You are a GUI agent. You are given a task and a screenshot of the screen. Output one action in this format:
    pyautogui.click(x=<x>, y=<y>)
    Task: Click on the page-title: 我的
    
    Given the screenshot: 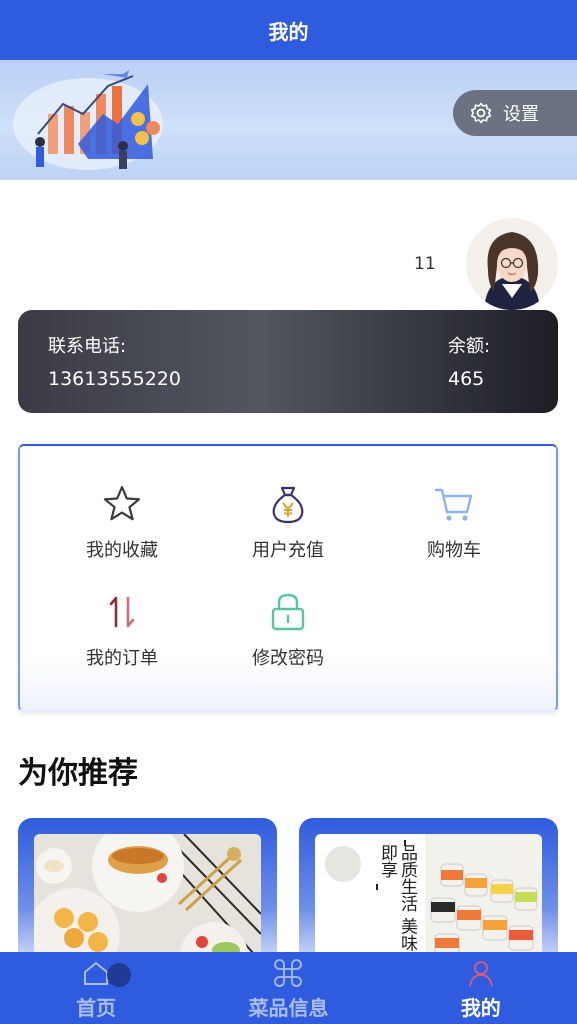 What is the action you would take?
    pyautogui.click(x=288, y=31)
    